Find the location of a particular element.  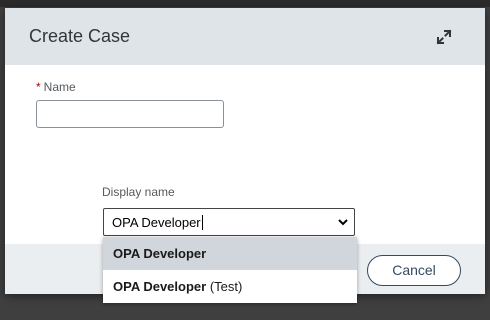

name-label: * Name is located at coordinates (56, 87).